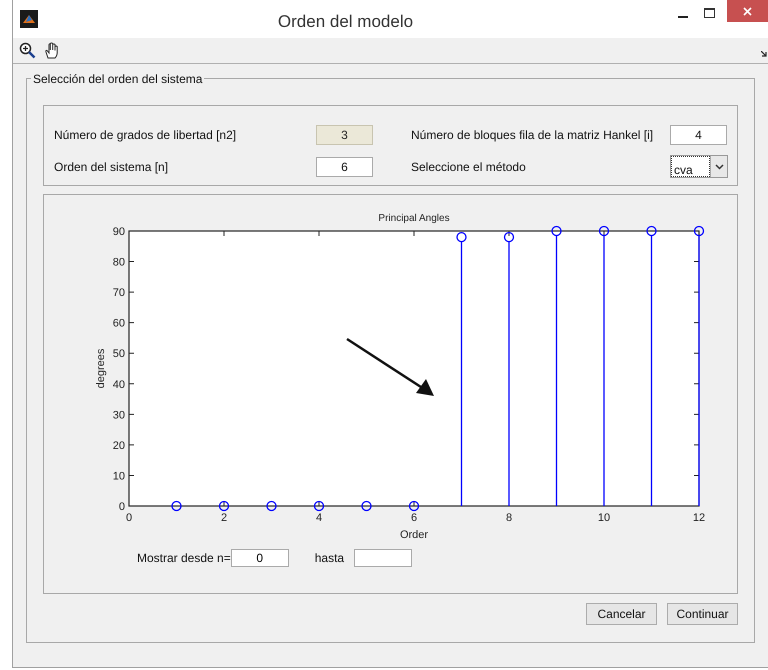  What do you see at coordinates (224, 518) in the screenshot?
I see `tick-label: 2` at bounding box center [224, 518].